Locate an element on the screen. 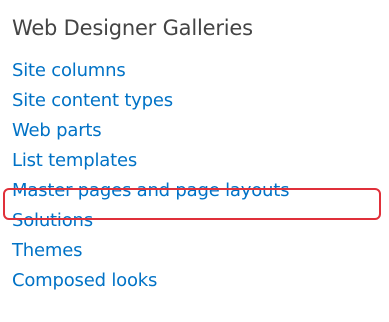  web-parts-link: Web parts is located at coordinates (57, 130).